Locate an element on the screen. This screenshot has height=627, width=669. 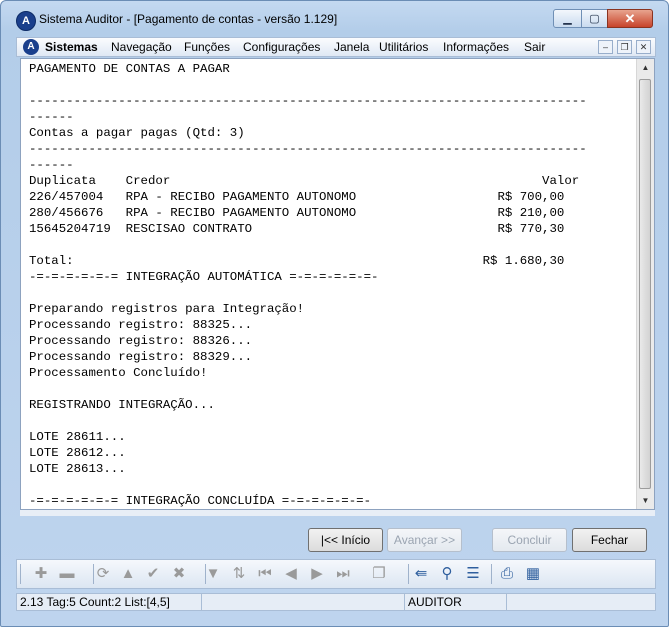
menu-sistemas: Sistemas is located at coordinates (71, 47).